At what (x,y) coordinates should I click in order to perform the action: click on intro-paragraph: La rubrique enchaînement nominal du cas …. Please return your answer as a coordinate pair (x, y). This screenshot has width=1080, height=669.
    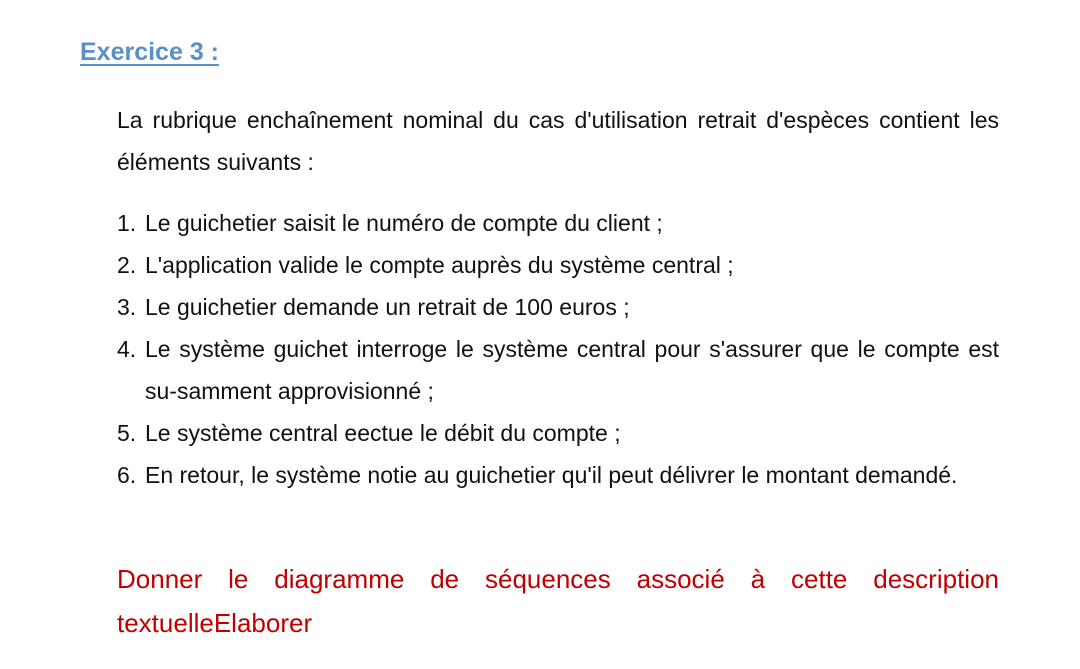
    Looking at the image, I should click on (558, 141).